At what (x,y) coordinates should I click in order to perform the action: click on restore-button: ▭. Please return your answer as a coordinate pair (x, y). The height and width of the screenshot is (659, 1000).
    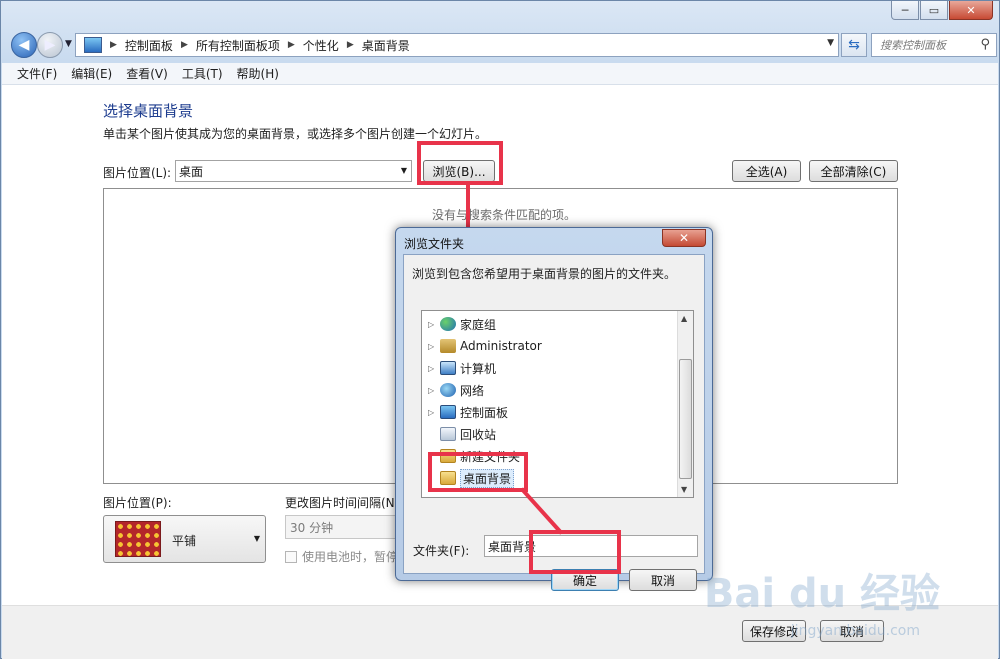
    Looking at the image, I should click on (934, 10).